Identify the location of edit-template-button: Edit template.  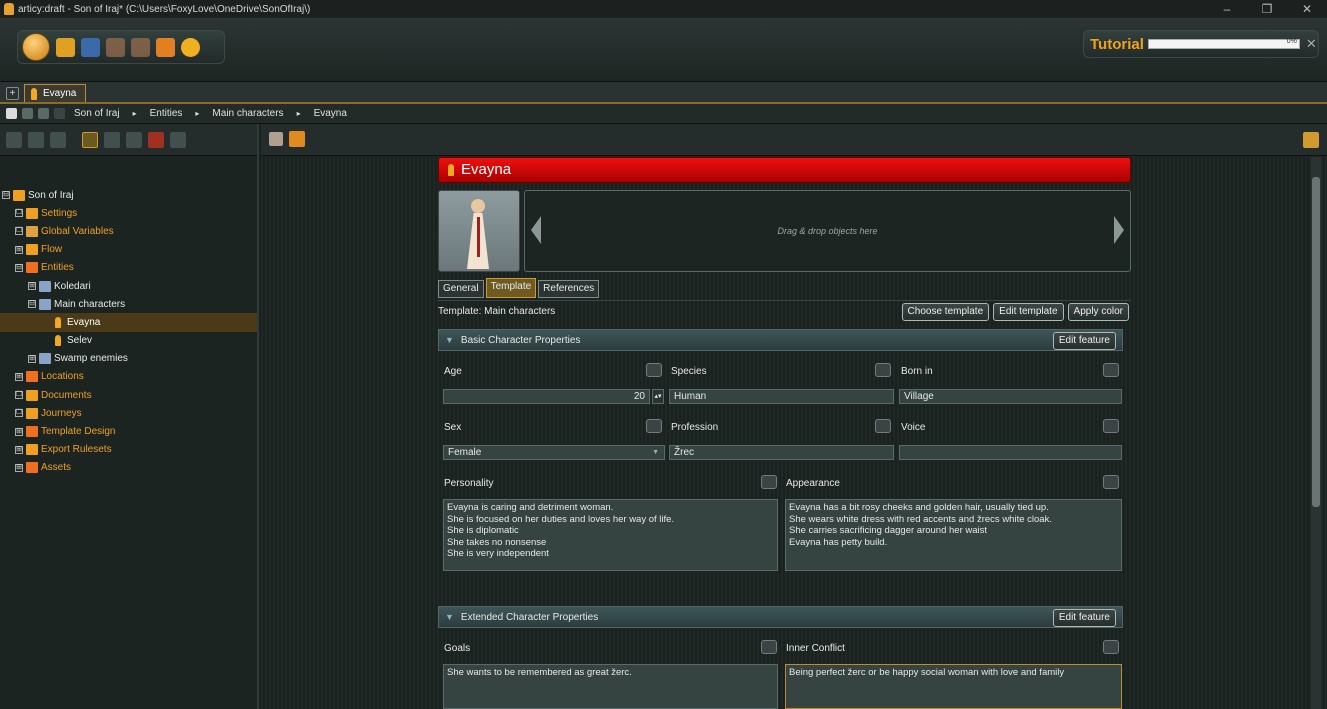
(1028, 311).